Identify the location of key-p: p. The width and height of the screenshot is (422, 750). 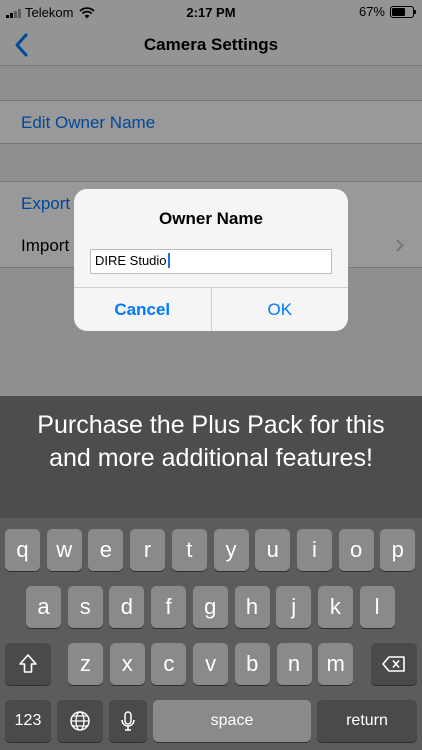
(398, 550).